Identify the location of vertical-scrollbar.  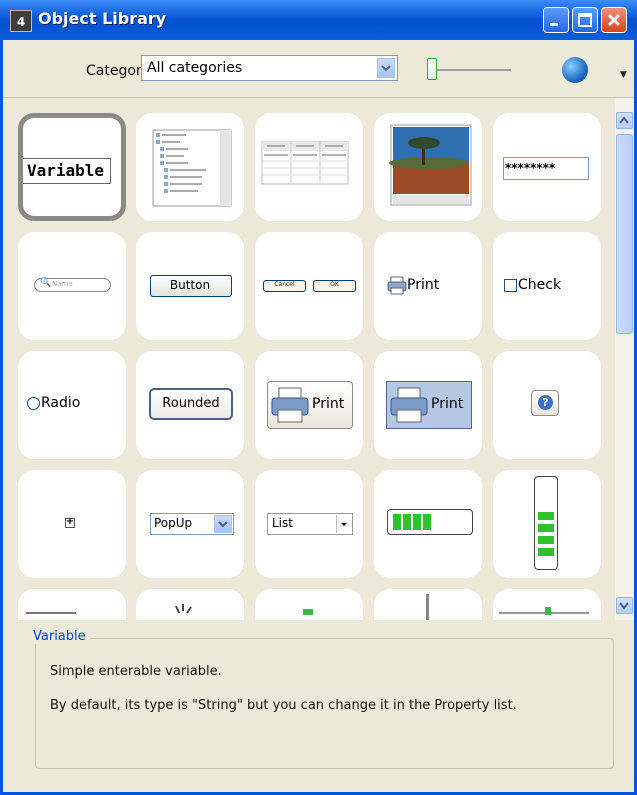
(624, 359).